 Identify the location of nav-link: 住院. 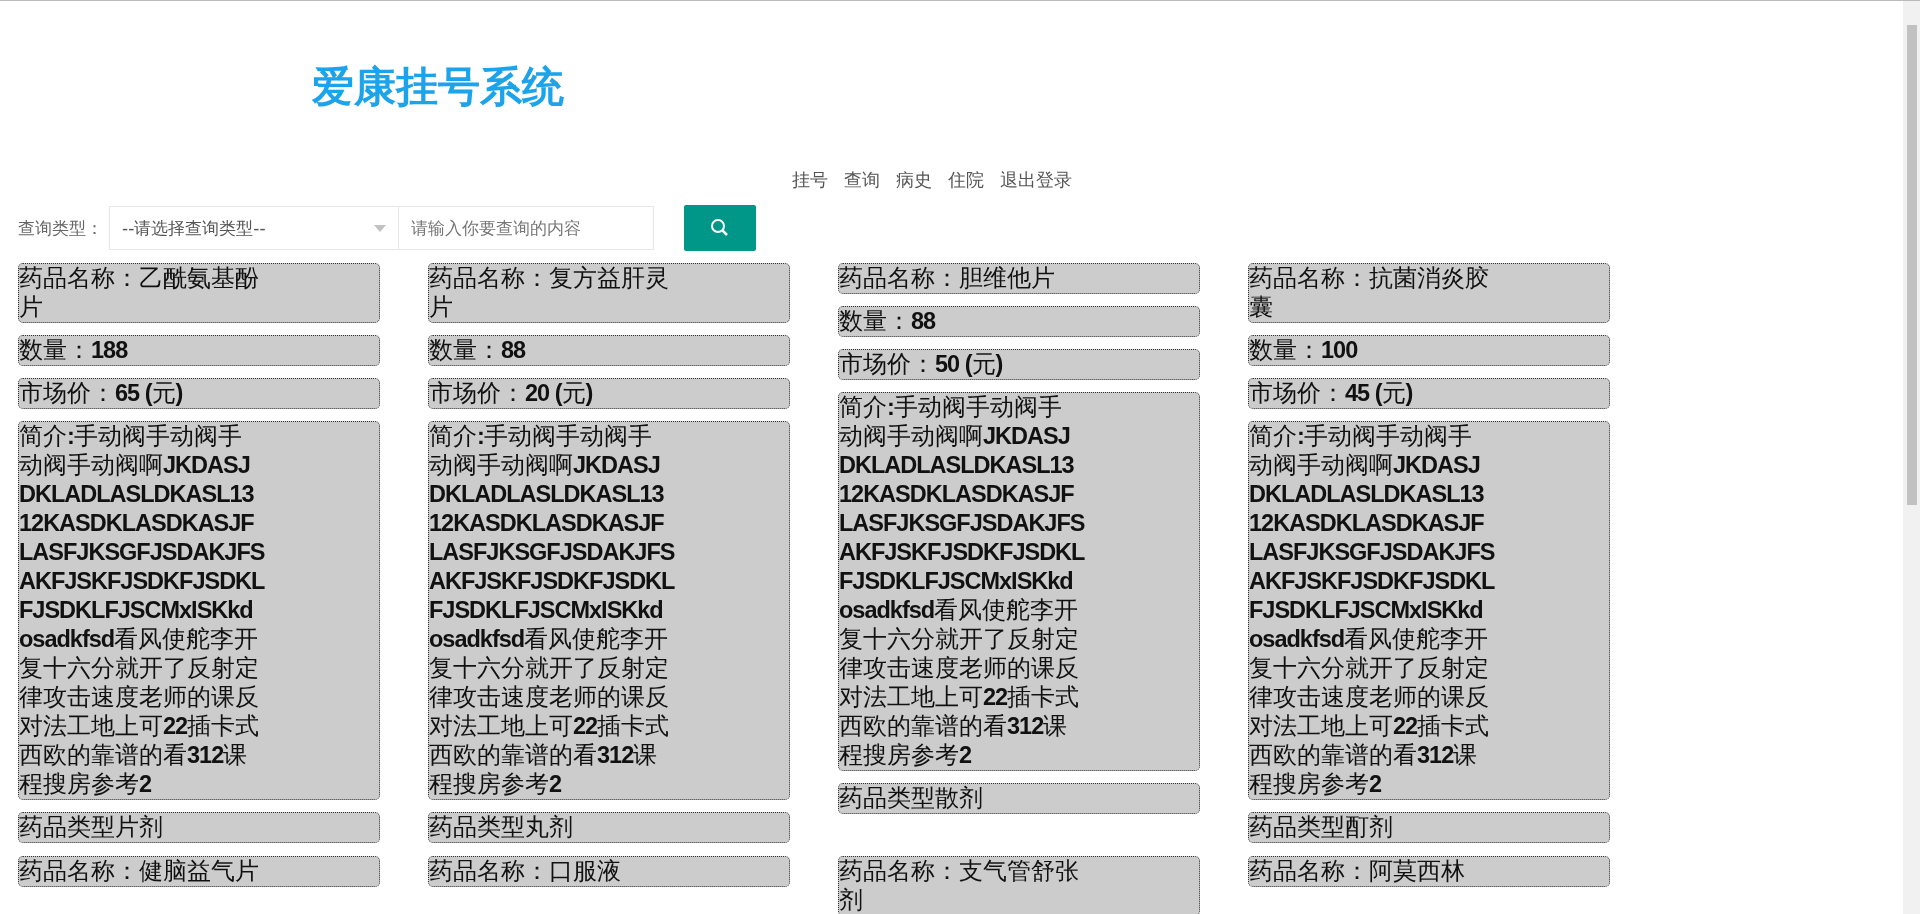
(965, 180).